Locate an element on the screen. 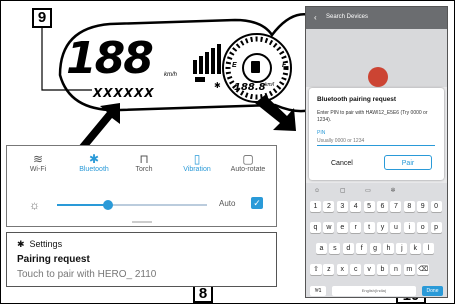 The image size is (457, 306). keyboard-icon: ▭ is located at coordinates (368, 191).